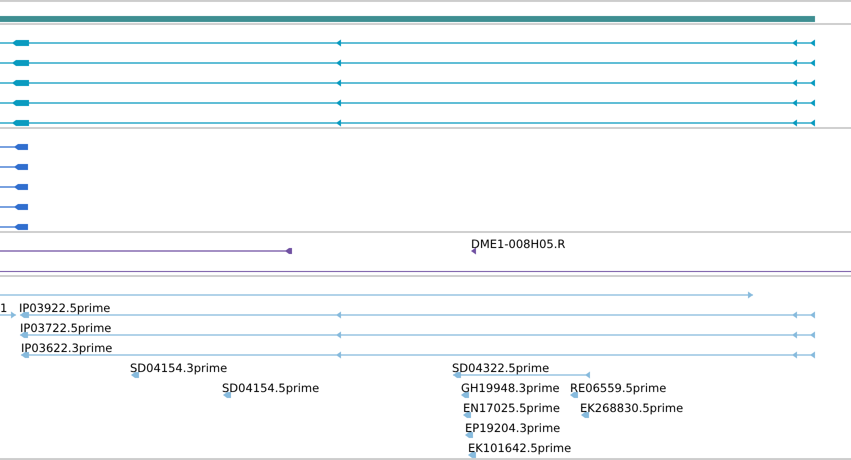 The image size is (851, 460). What do you see at coordinates (66, 348) in the screenshot?
I see `feature-label: IP03622.3prime` at bounding box center [66, 348].